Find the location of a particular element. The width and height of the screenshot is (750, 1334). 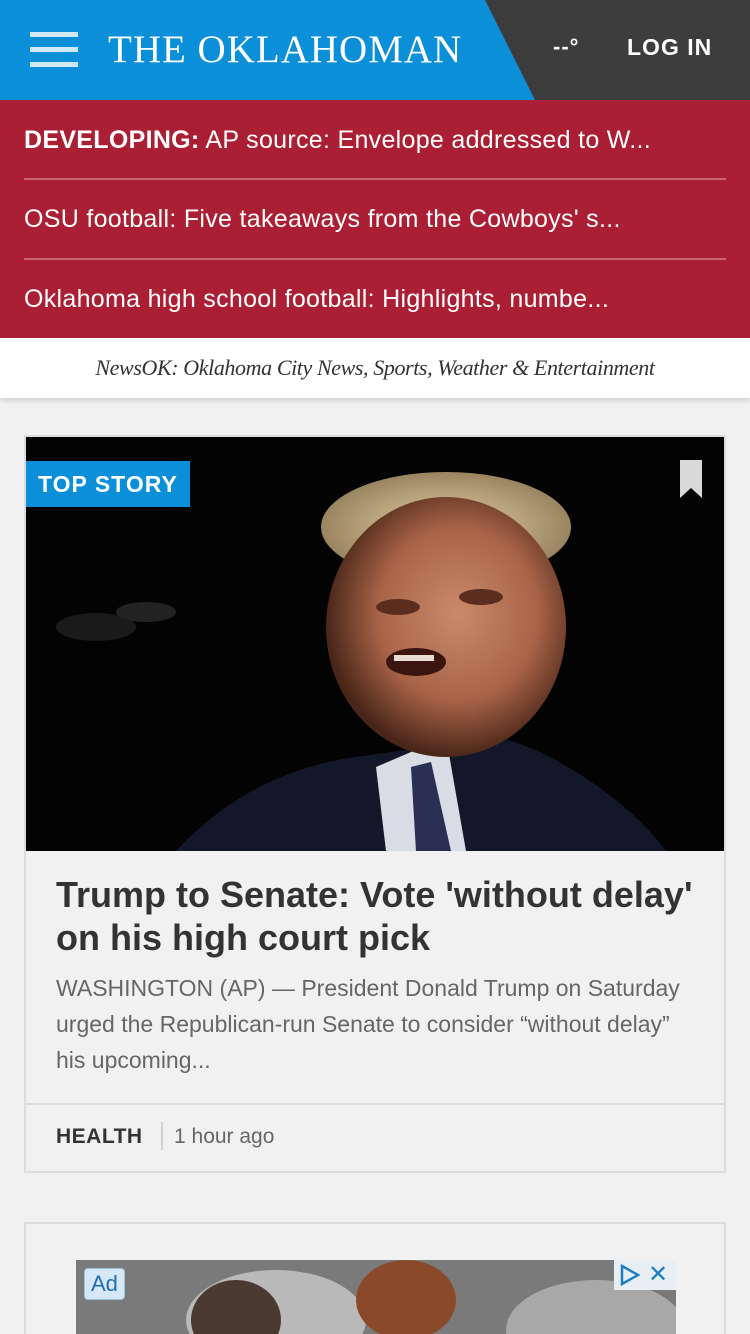

top-story-badge: TOP STORY is located at coordinates (108, 484).